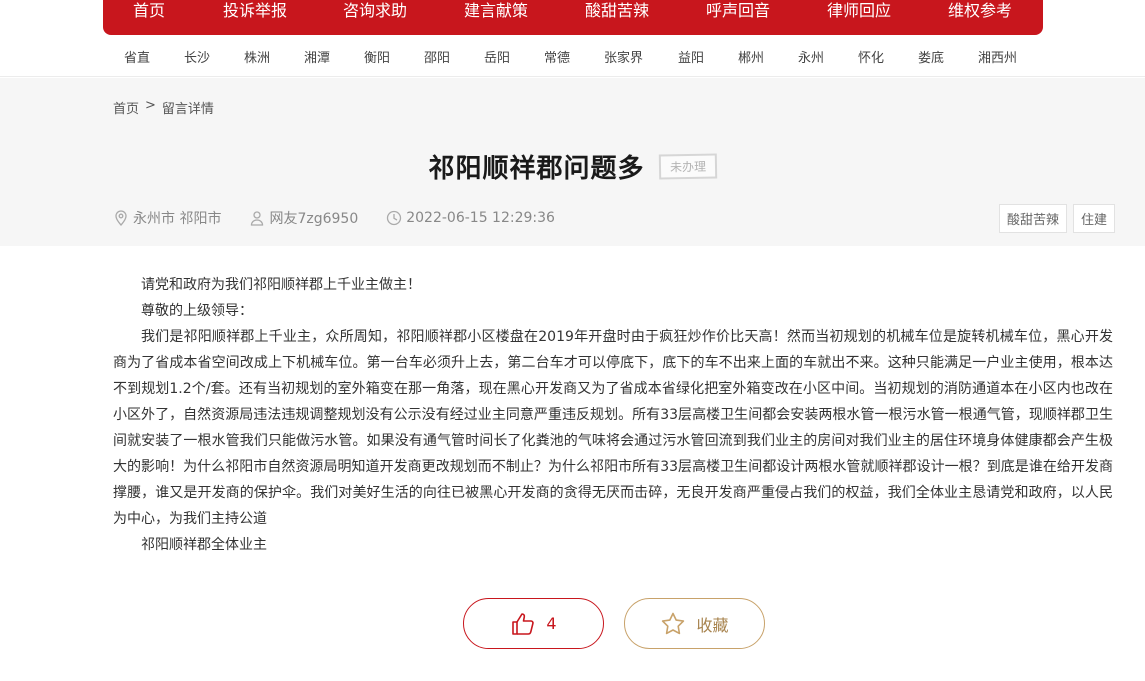  What do you see at coordinates (931, 56) in the screenshot?
I see `city-link: 娄底` at bounding box center [931, 56].